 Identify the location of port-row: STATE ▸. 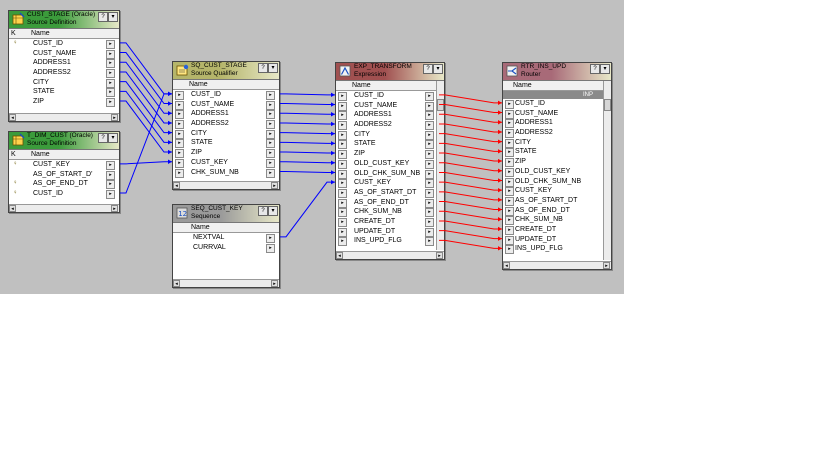
(64, 92).